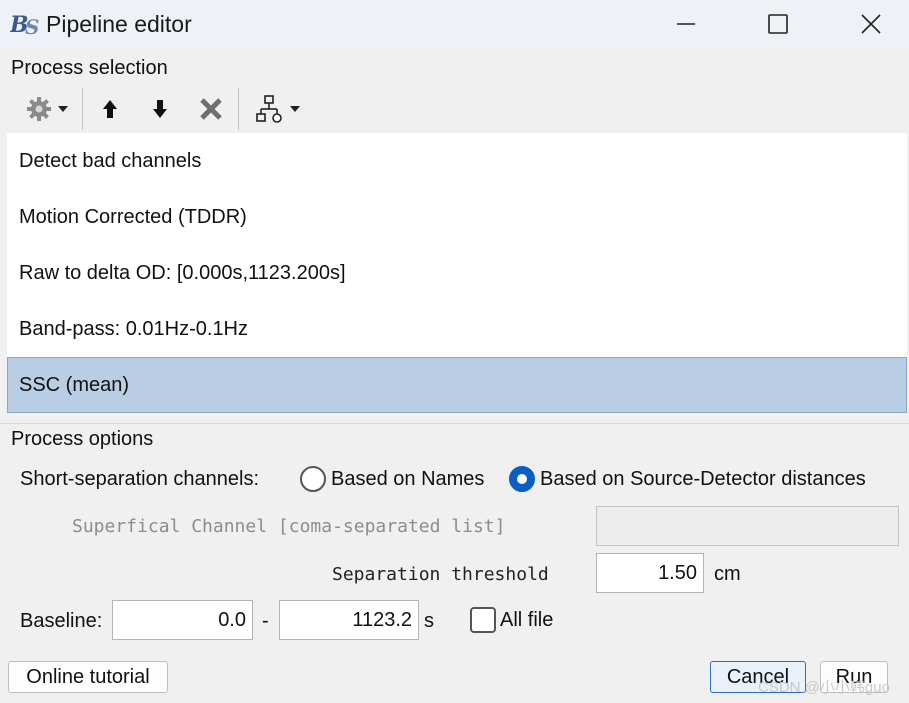 The width and height of the screenshot is (909, 703). Describe the element at coordinates (522, 479) in the screenshot. I see `radio-based-on-distances` at that location.